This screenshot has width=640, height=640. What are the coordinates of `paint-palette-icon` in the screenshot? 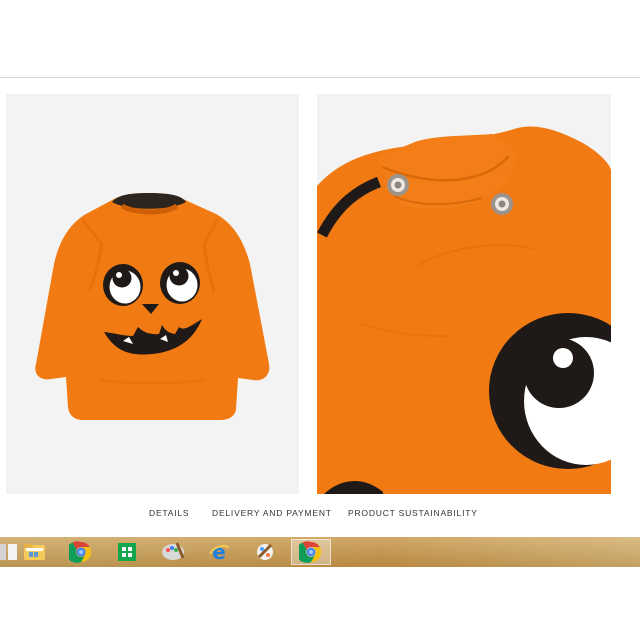 It's located at (173, 551).